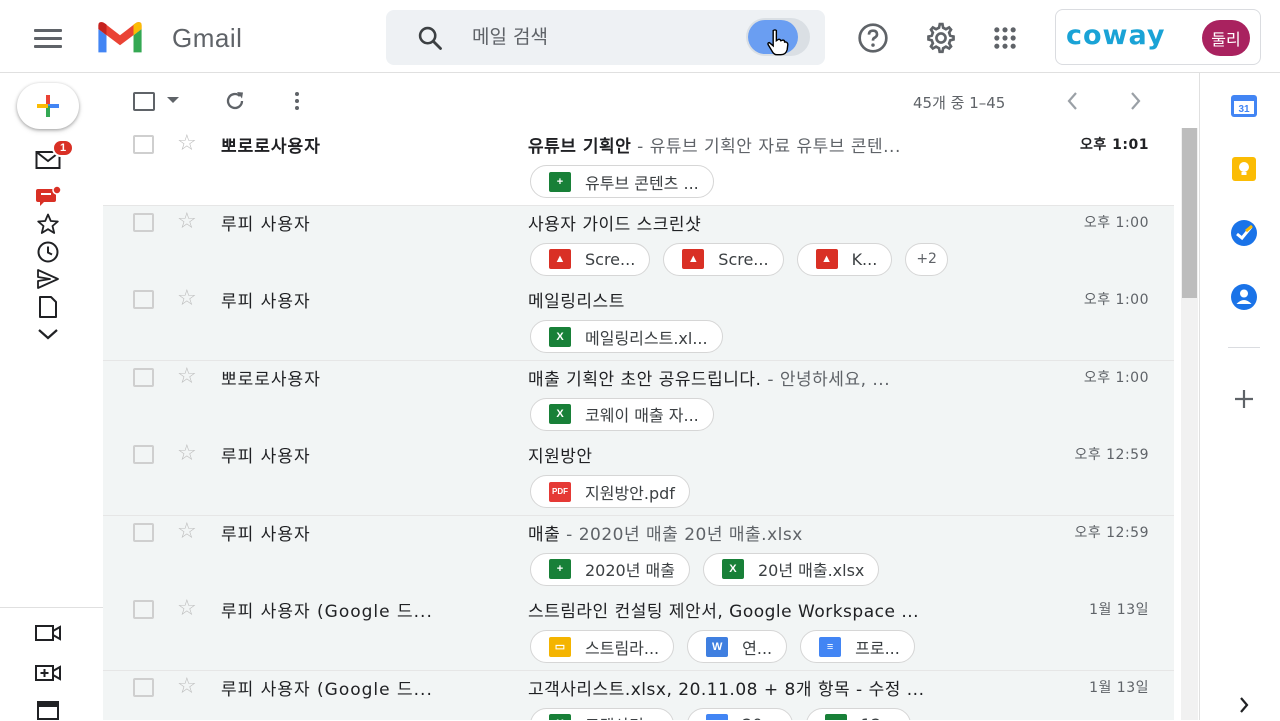 This screenshot has width=1280, height=721. What do you see at coordinates (576, 299) in the screenshot?
I see `email-subject-line: 메일링리스트` at bounding box center [576, 299].